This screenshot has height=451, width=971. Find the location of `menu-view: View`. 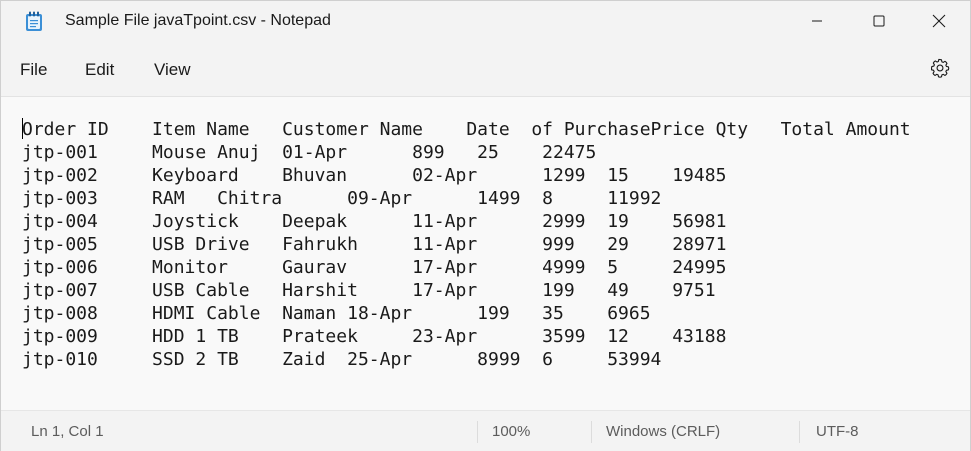

menu-view: View is located at coordinates (172, 70).